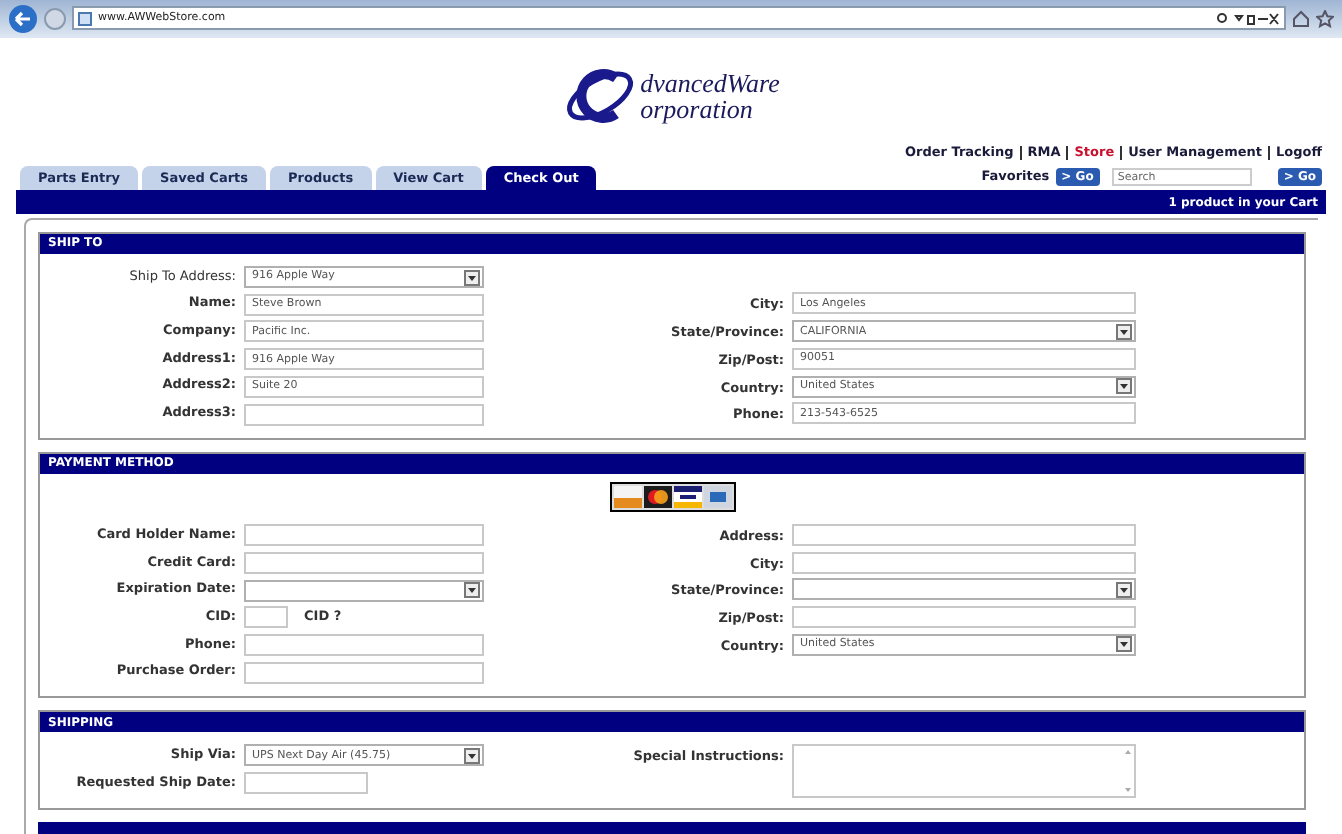  What do you see at coordinates (266, 617) in the screenshot?
I see `cid-field` at bounding box center [266, 617].